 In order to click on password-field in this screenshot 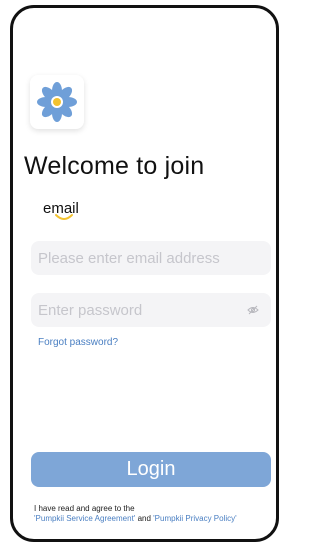, I will do `click(151, 310)`.